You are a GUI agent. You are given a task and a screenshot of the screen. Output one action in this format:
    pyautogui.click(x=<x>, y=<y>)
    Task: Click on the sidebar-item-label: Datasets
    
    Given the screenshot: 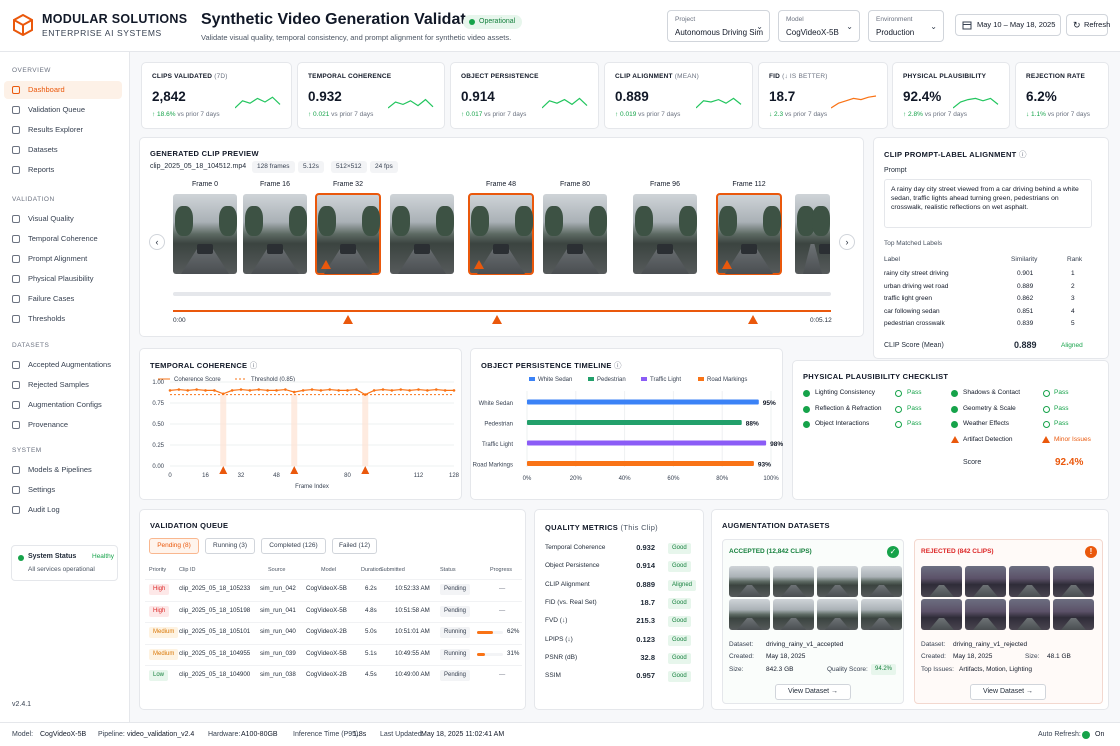 What is the action you would take?
    pyautogui.click(x=43, y=149)
    